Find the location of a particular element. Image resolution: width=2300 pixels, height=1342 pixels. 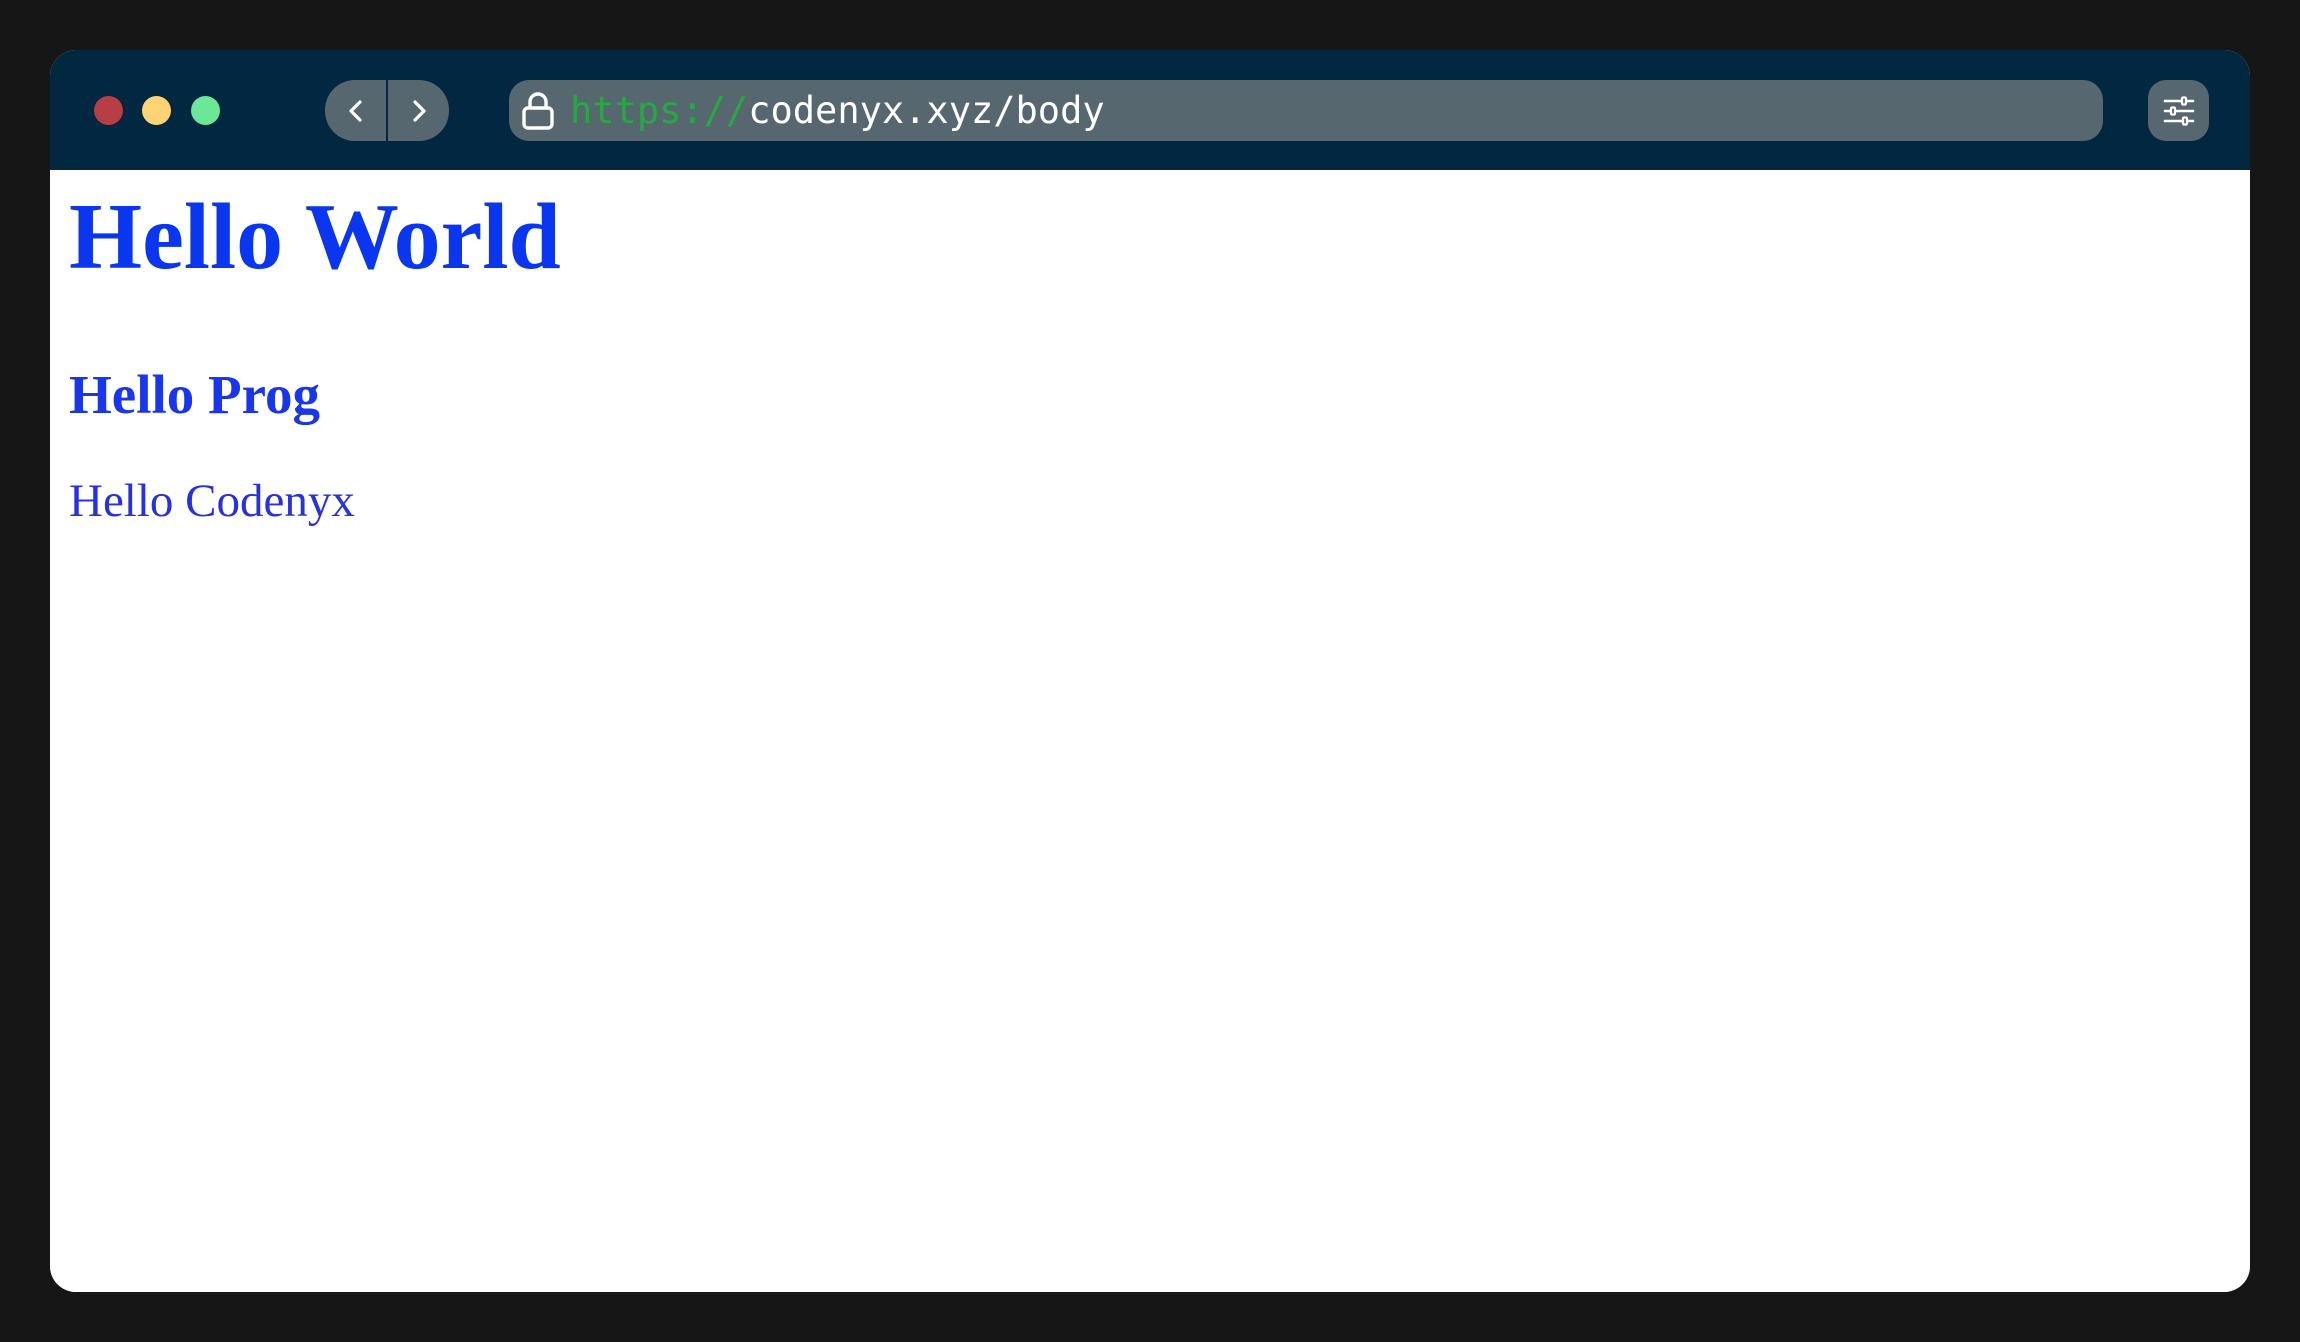

url-scheme: https:// is located at coordinates (659, 110).